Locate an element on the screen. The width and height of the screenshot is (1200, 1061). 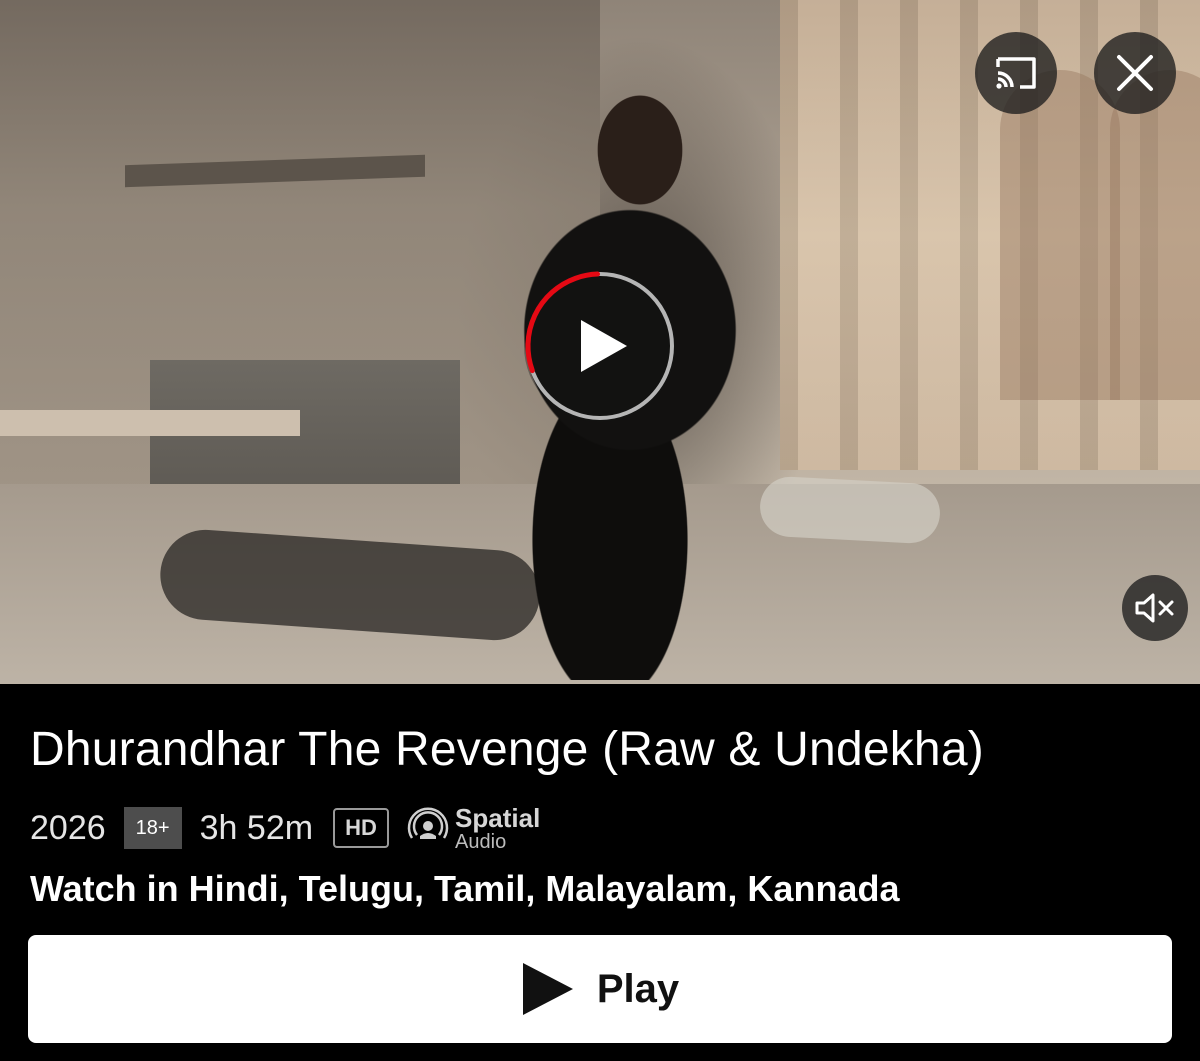
close-button is located at coordinates (1135, 73).